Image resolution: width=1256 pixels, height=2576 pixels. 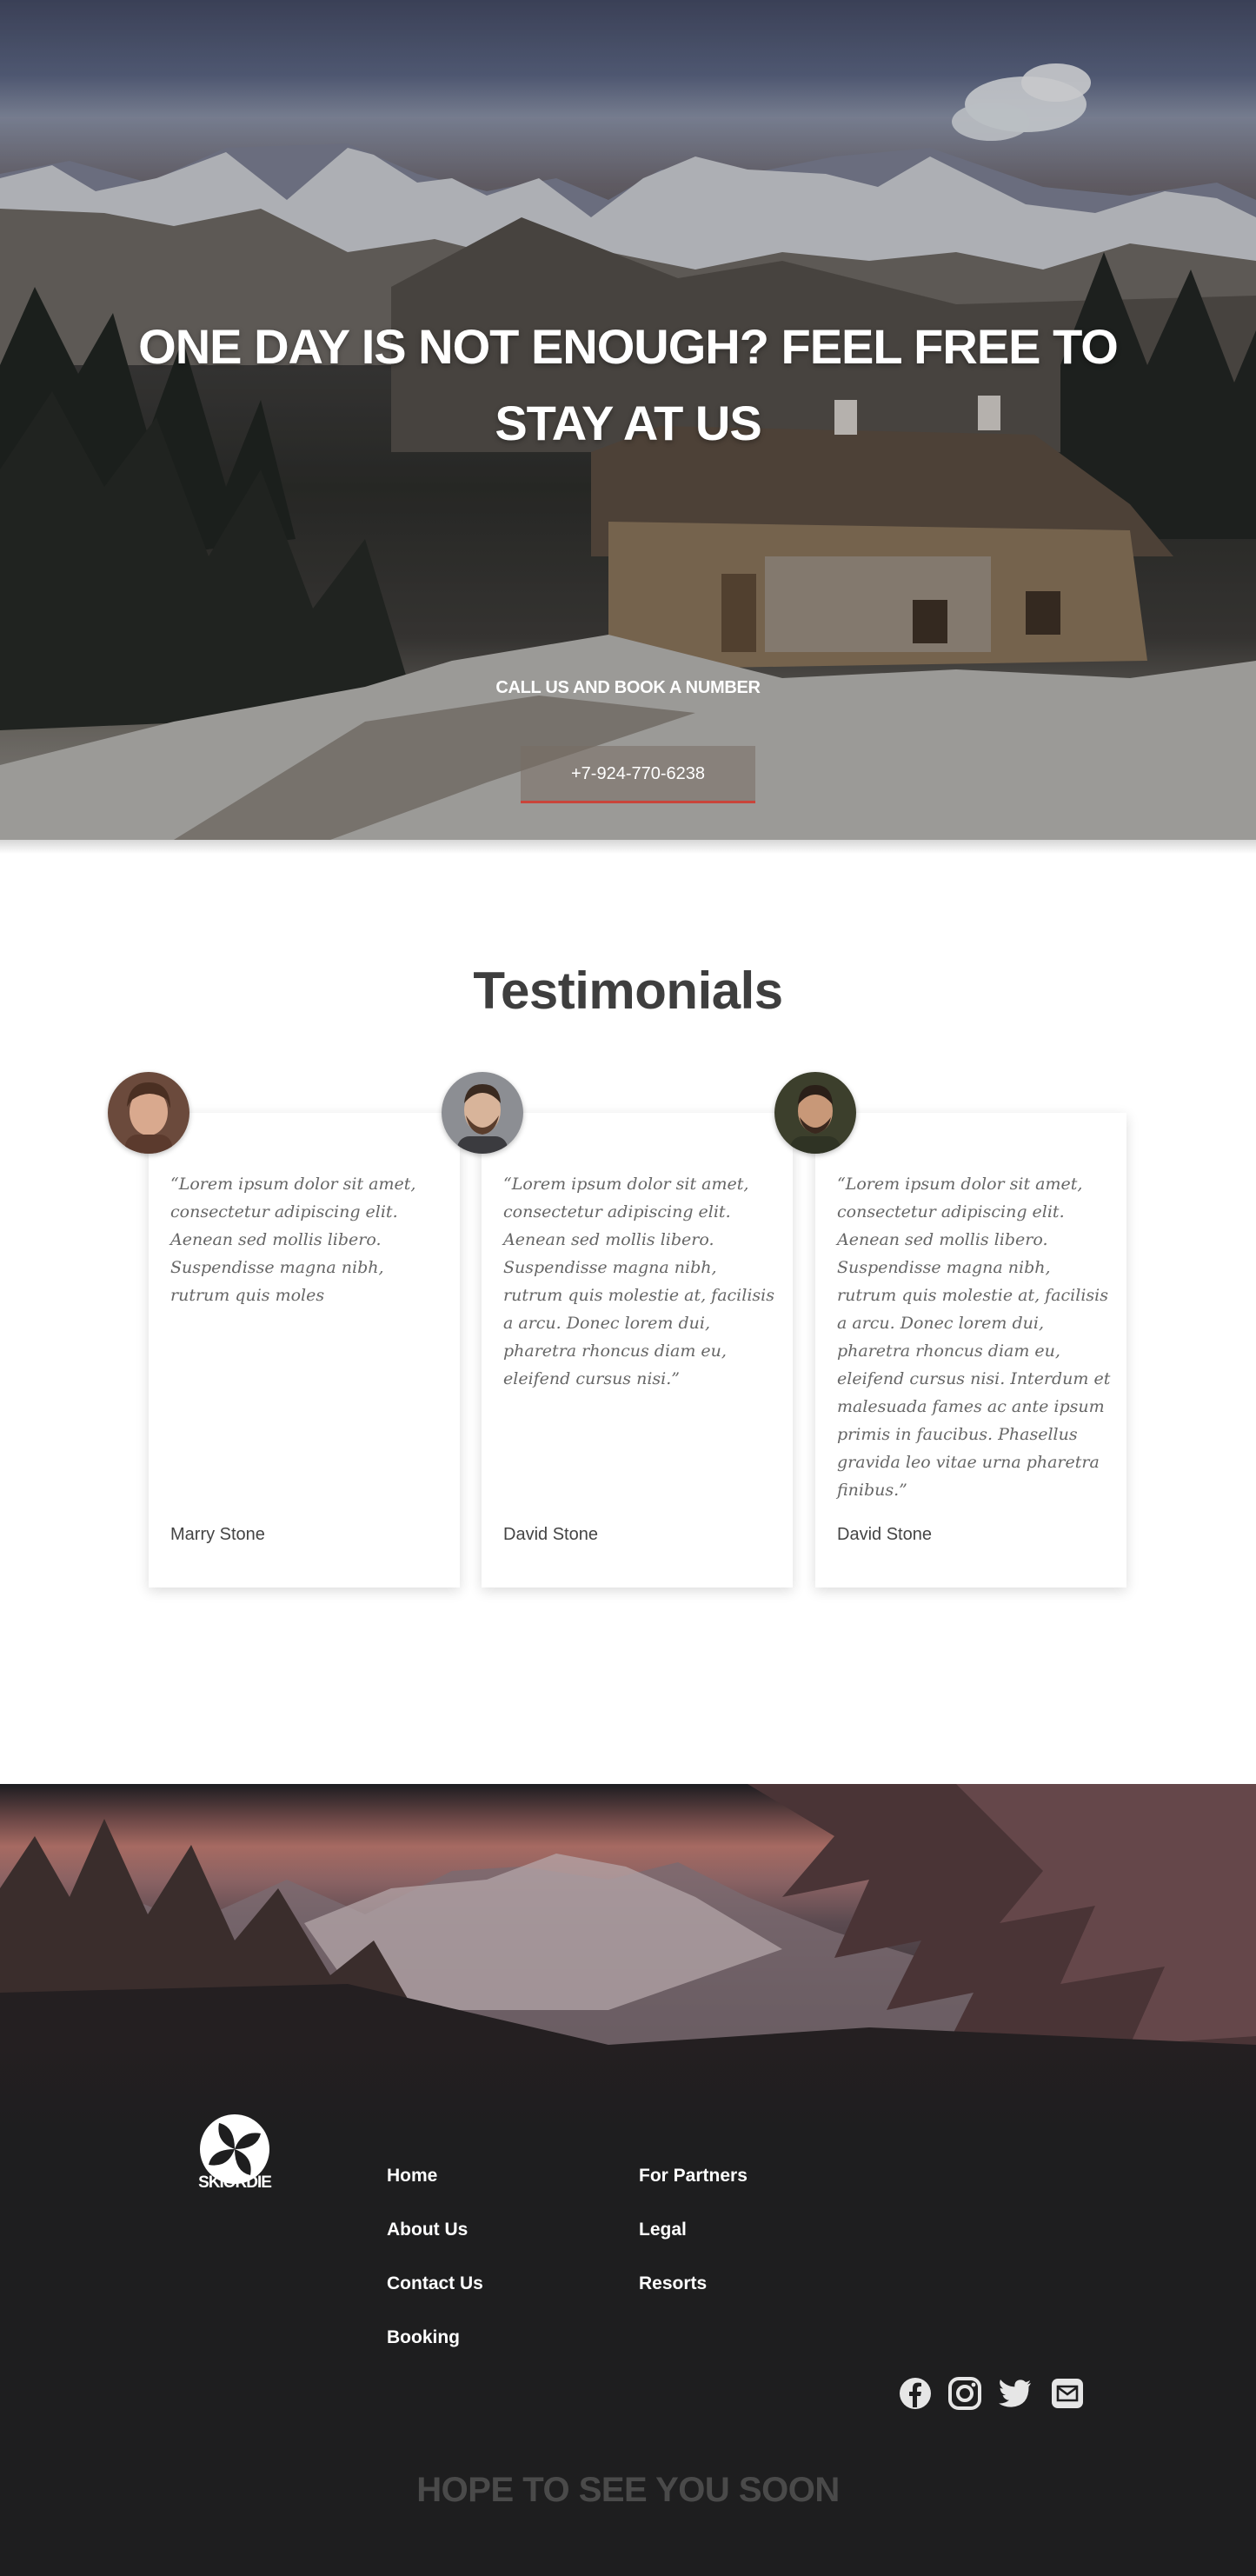 What do you see at coordinates (423, 2337) in the screenshot?
I see `nav-link-booking: Booking` at bounding box center [423, 2337].